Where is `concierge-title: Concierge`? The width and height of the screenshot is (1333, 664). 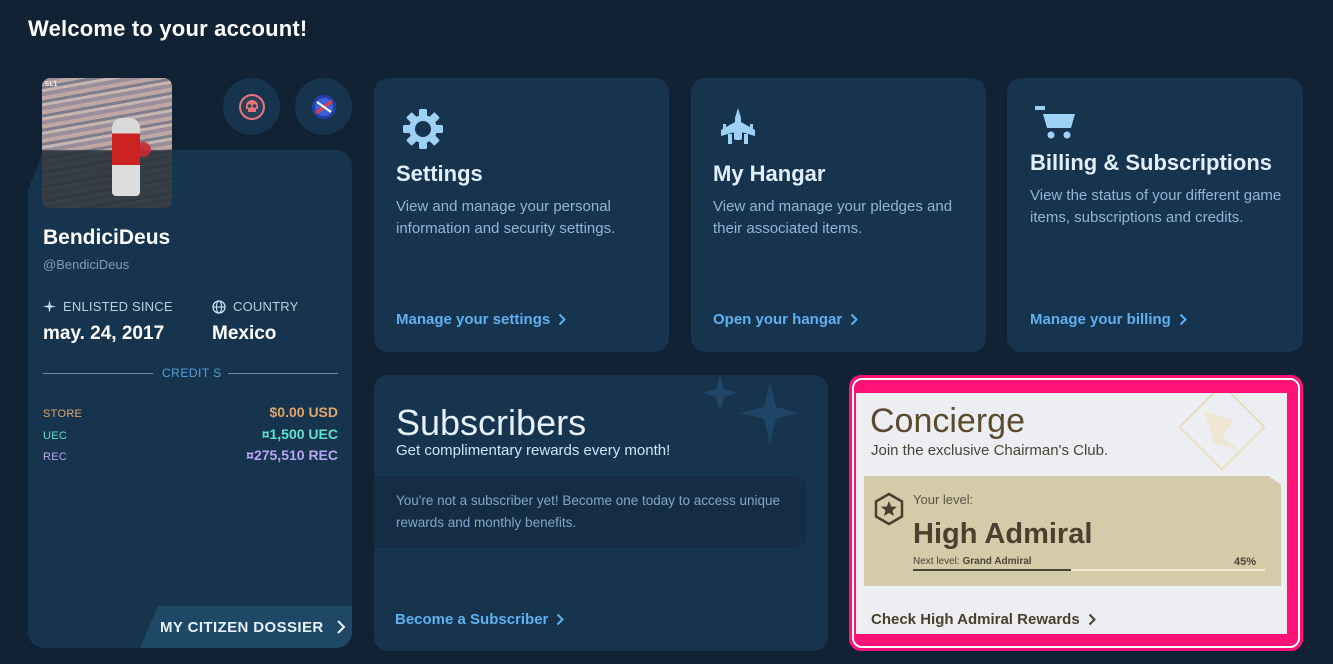 concierge-title: Concierge is located at coordinates (947, 421).